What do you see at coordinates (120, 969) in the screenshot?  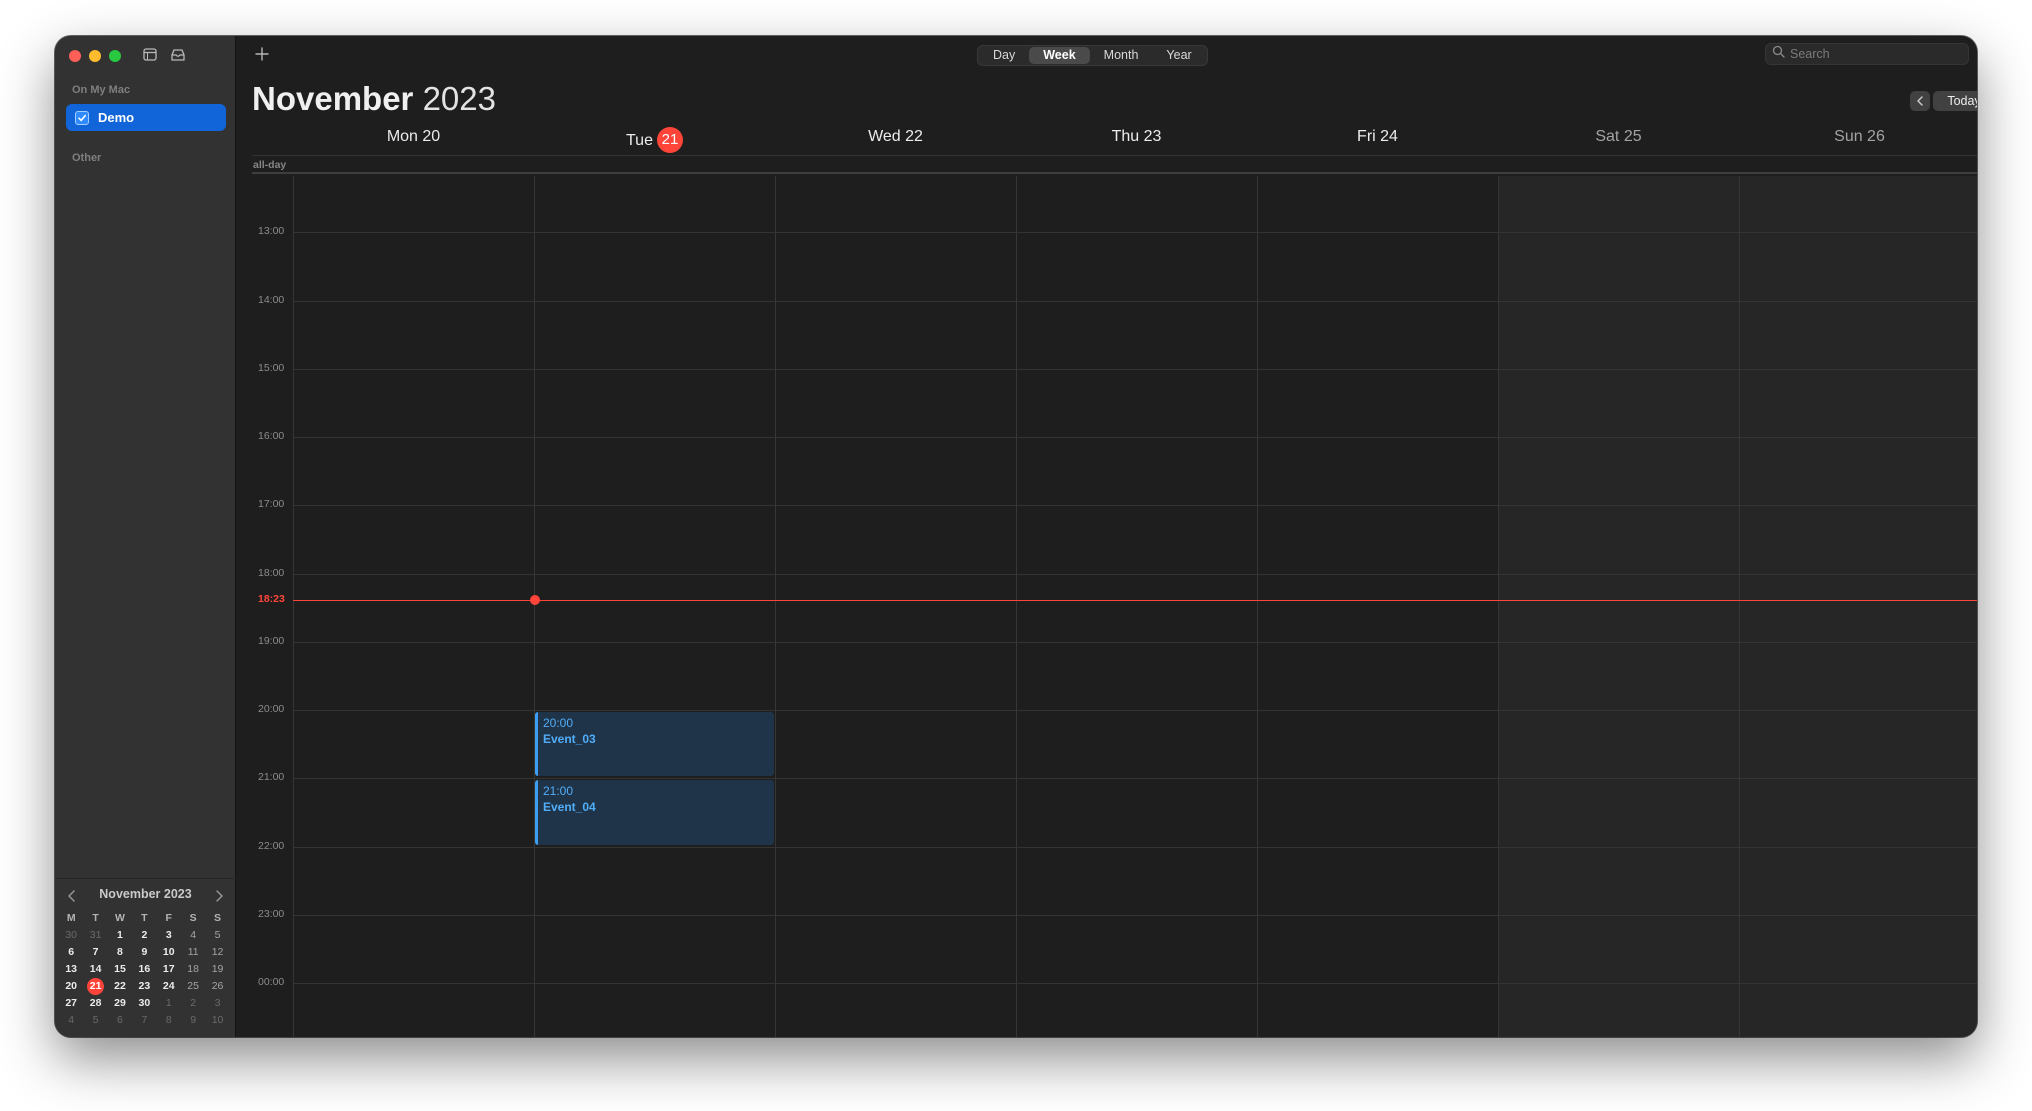 I see `mini-day: 15` at bounding box center [120, 969].